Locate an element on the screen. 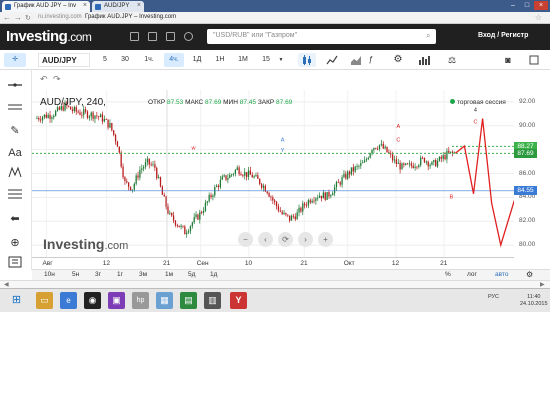  pattern-tool-icon is located at coordinates (15, 175).